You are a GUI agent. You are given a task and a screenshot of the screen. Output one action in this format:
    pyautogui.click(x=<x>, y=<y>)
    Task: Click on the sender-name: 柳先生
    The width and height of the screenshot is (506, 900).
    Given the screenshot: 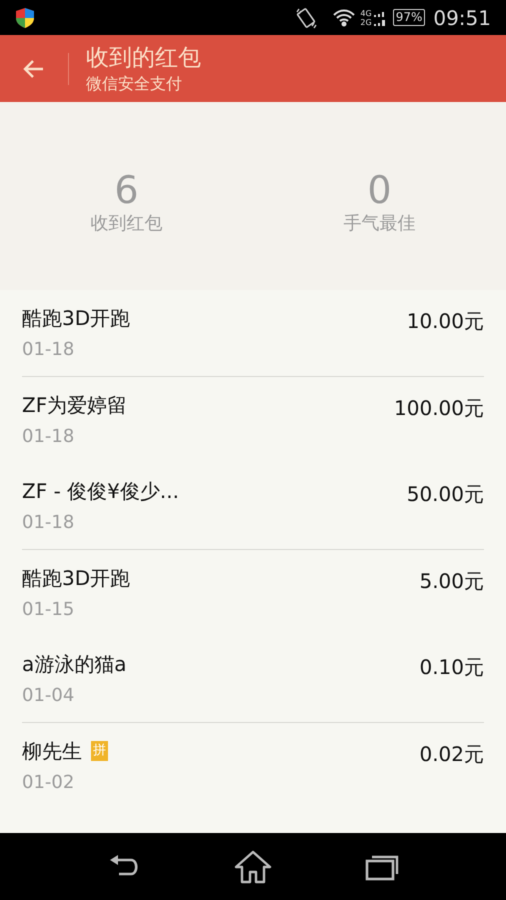 What is the action you would take?
    pyautogui.click(x=52, y=751)
    